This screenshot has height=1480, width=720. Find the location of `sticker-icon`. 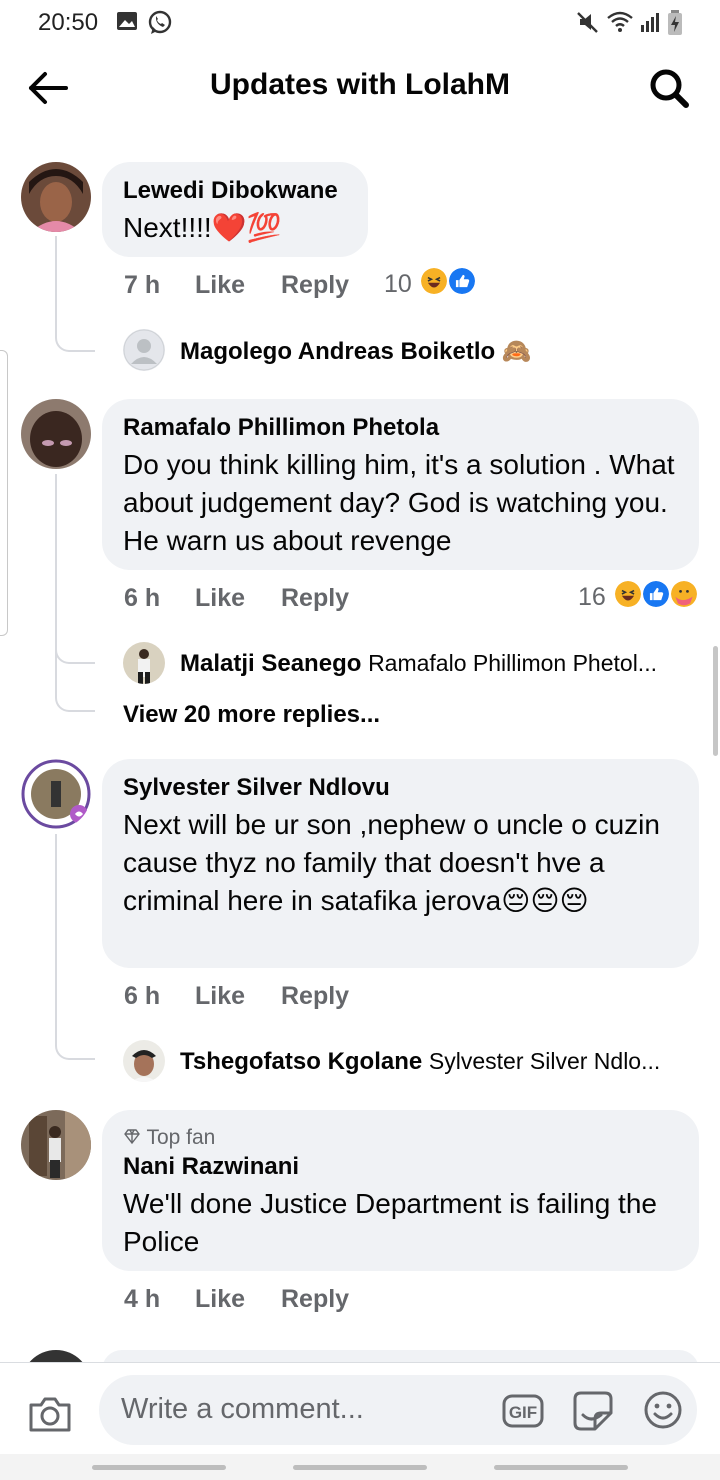

sticker-icon is located at coordinates (593, 1411).